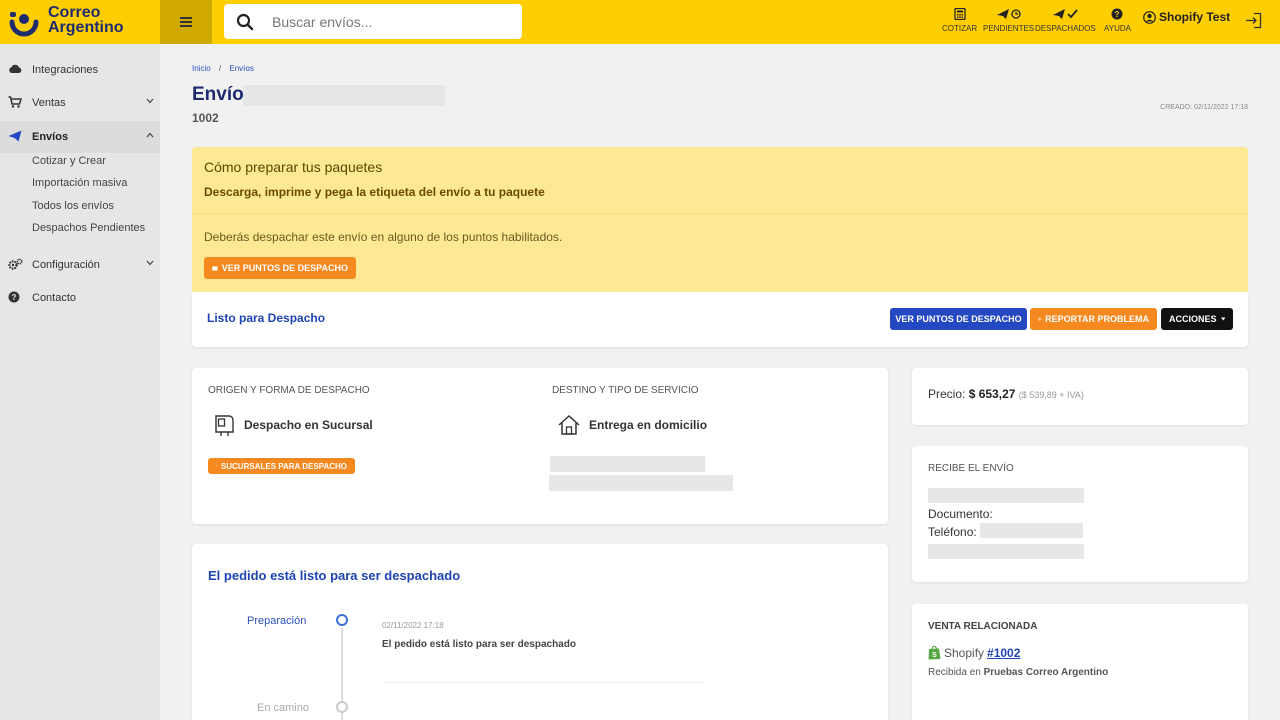 The width and height of the screenshot is (1280, 720). I want to click on nav-ayuda: ? AYUDA, so click(1117, 20).